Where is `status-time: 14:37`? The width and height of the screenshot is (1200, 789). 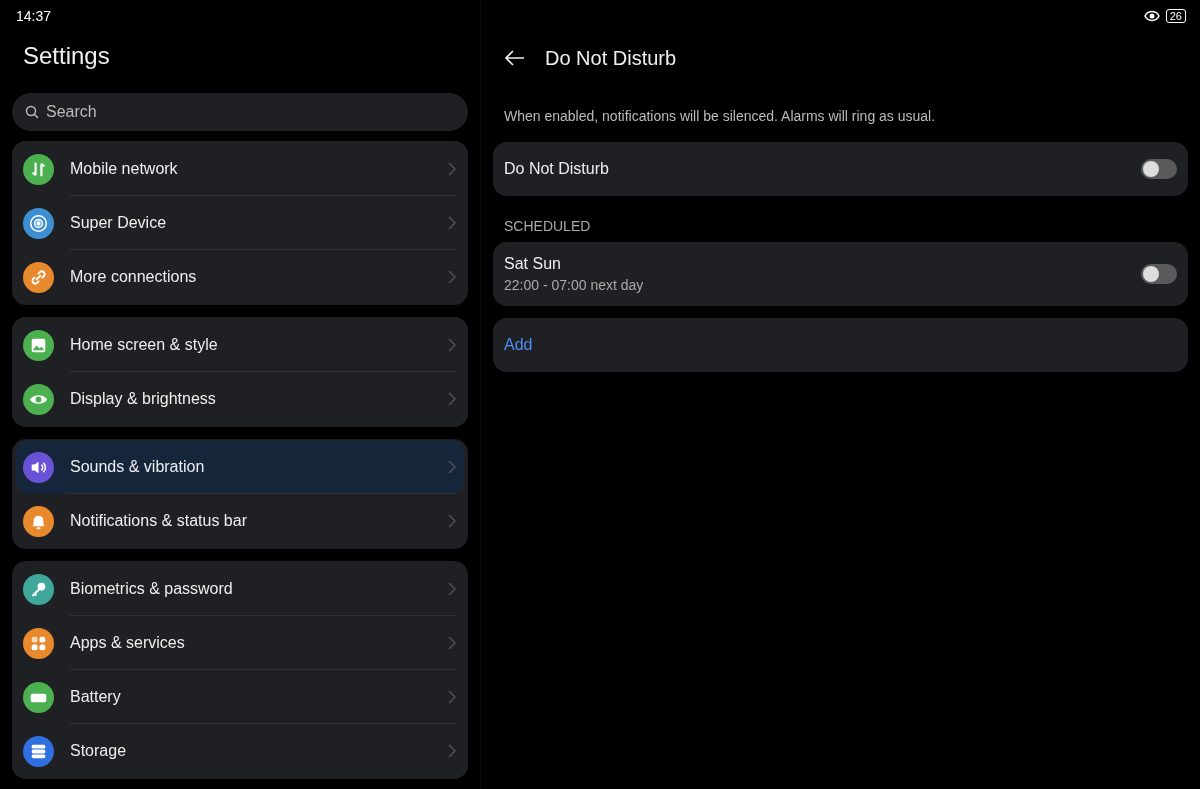
status-time: 14:37 is located at coordinates (34, 16).